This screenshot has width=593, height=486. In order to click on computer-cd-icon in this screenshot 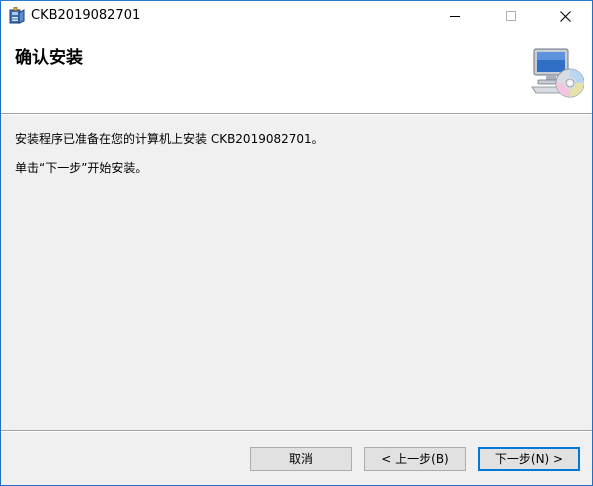, I will do `click(557, 73)`.